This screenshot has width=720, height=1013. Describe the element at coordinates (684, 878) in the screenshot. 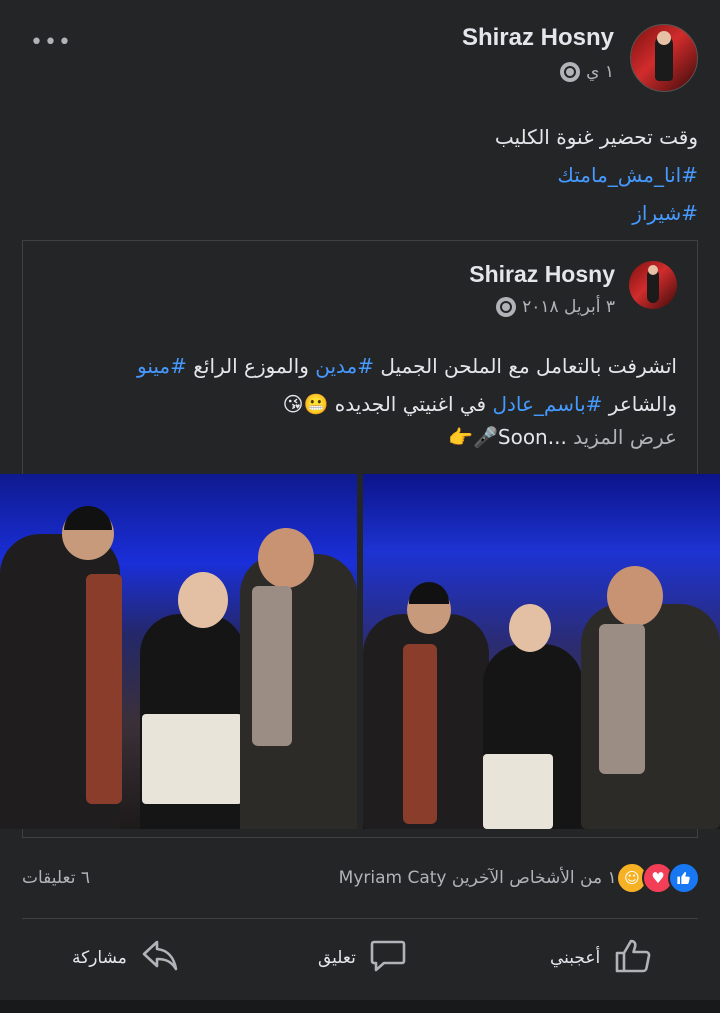

I see `like-reaction-icon` at that location.